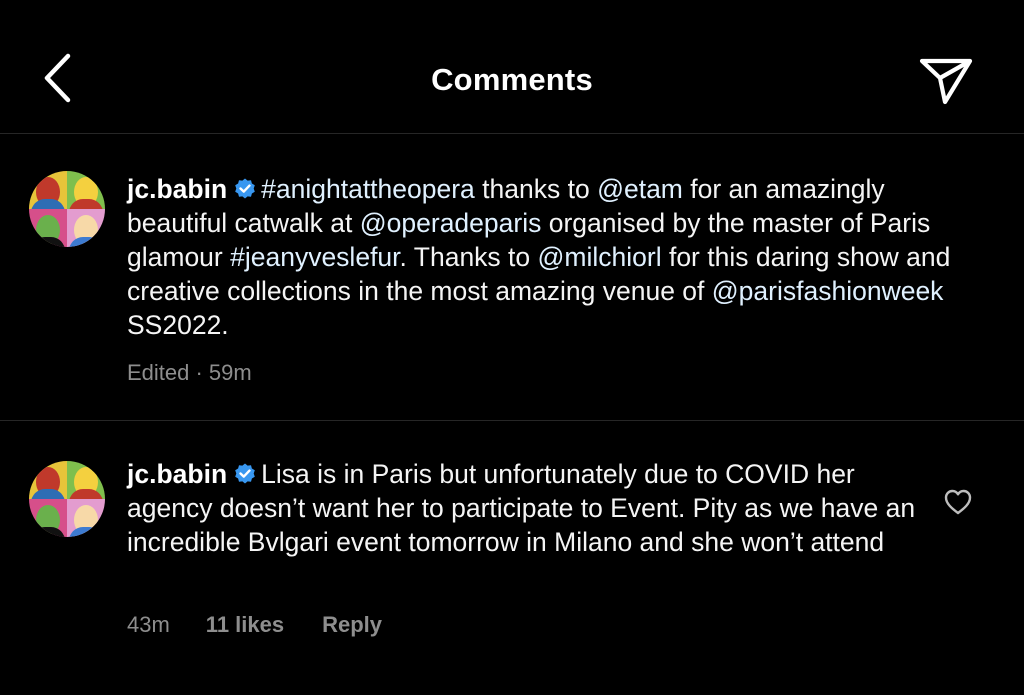 The image size is (1024, 695). I want to click on page-title: Comments, so click(512, 79).